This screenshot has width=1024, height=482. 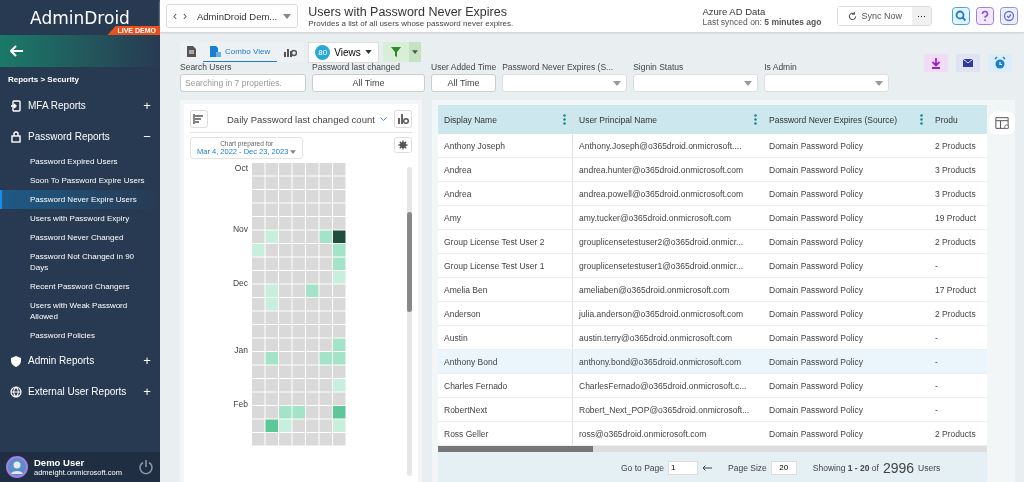 I want to click on avatar-icon, so click(x=17, y=467).